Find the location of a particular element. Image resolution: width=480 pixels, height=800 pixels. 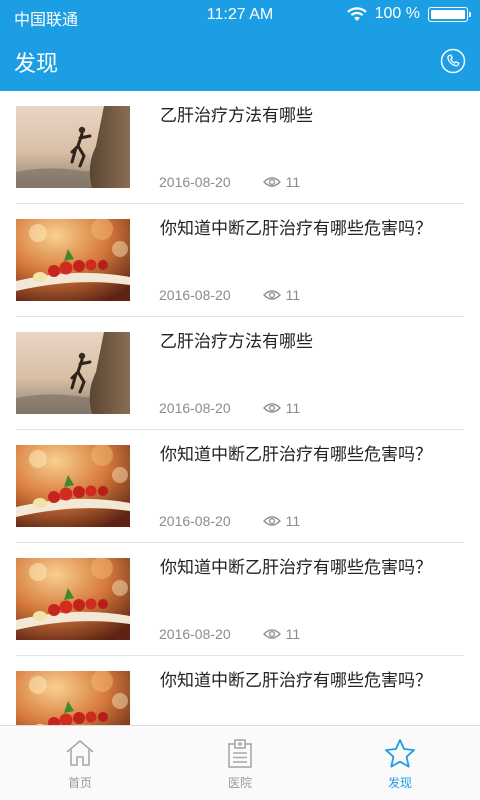

wifi-icon is located at coordinates (356, 14).